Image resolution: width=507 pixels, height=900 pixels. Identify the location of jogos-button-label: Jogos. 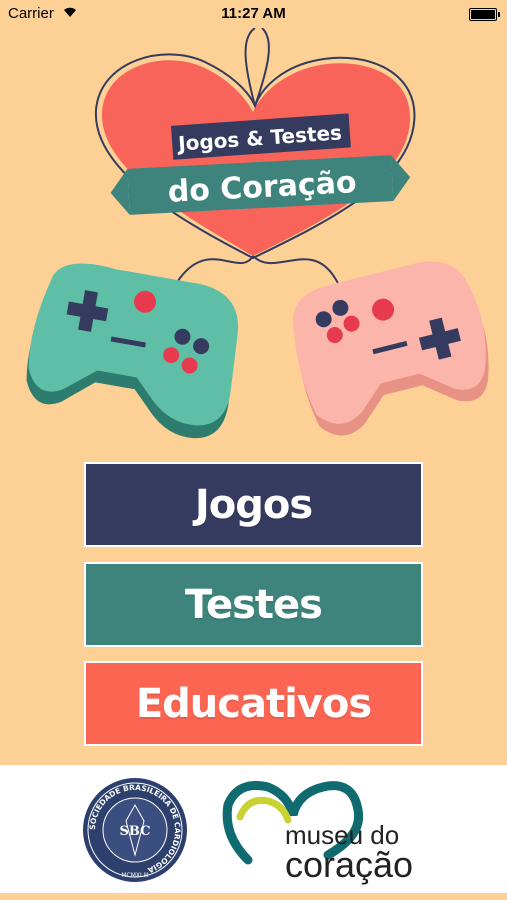
(253, 504).